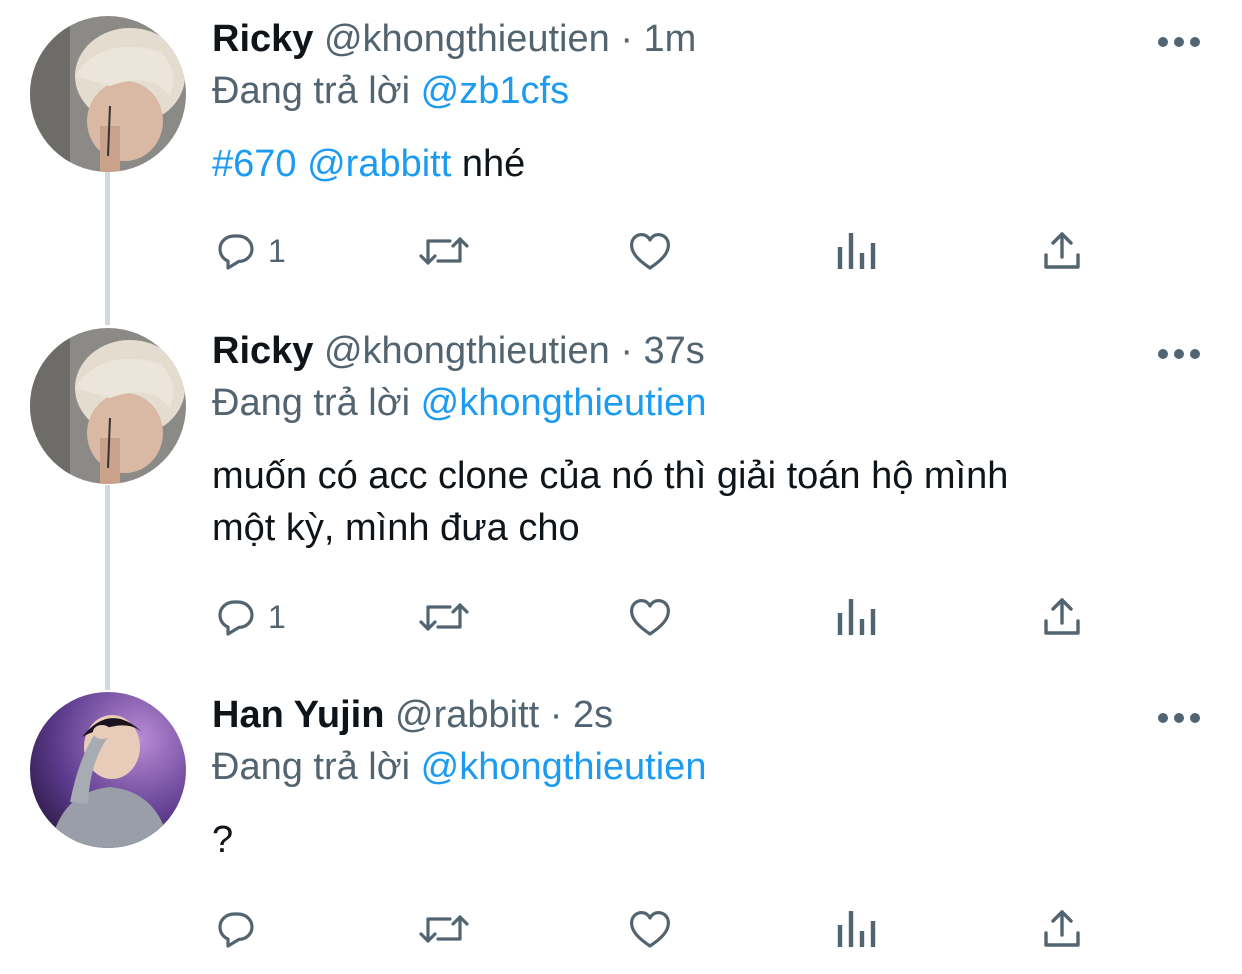 This screenshot has width=1242, height=974. I want to click on tweet-text: #670 @rabbitt nhé, so click(368, 164).